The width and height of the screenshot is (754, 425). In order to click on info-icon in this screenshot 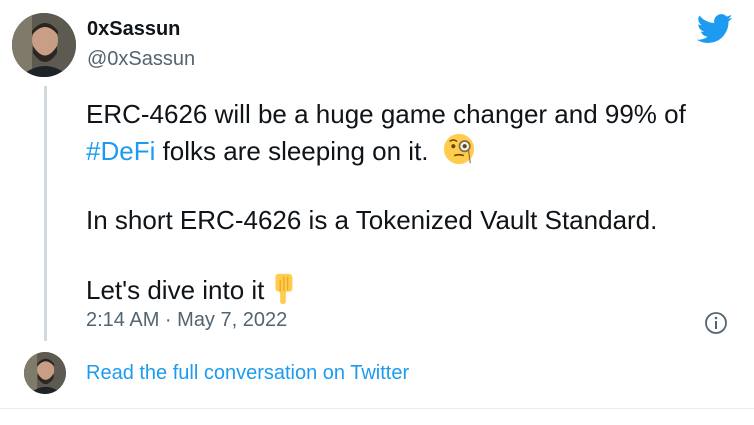, I will do `click(716, 323)`.